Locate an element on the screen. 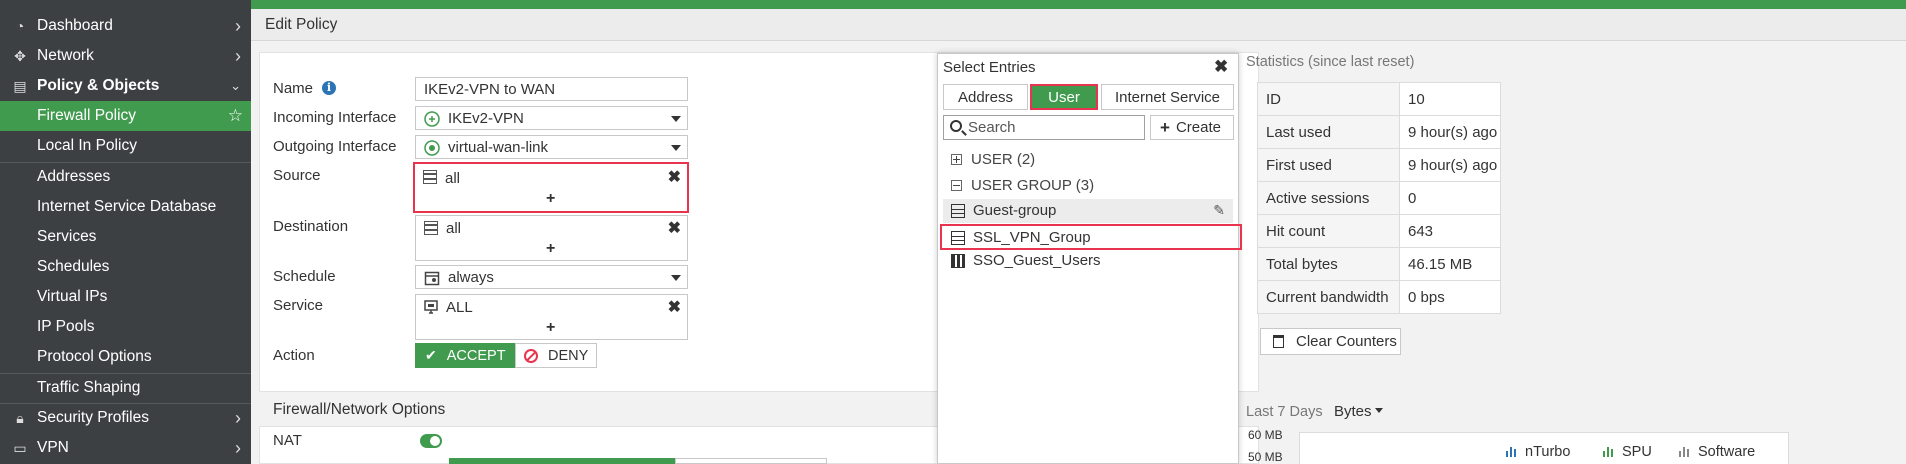 Image resolution: width=1906 pixels, height=464 pixels. sidebar-item-addresses: Addresses is located at coordinates (125, 177).